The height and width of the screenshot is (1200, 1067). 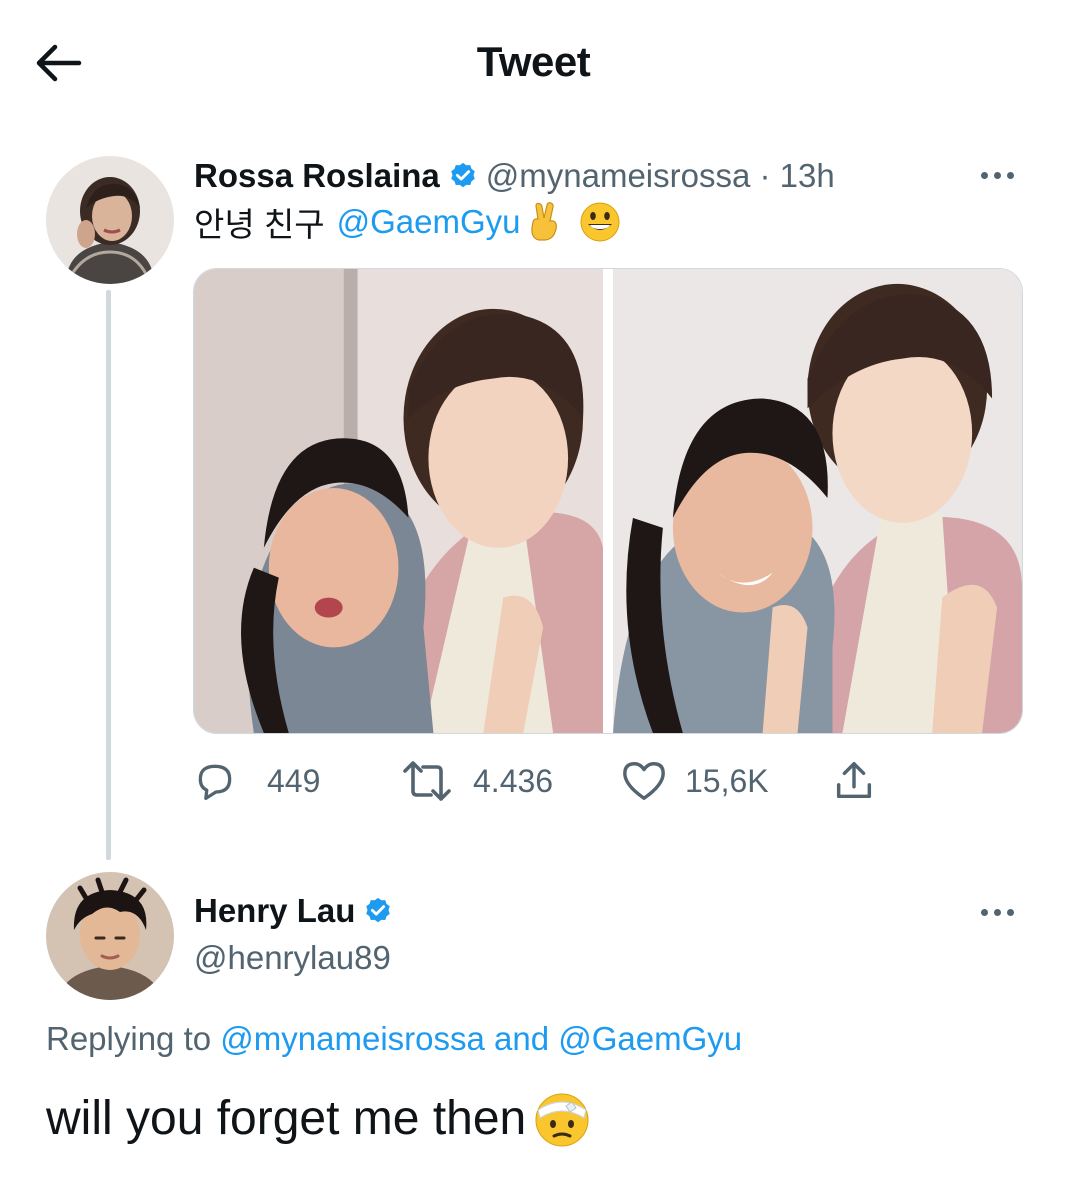 What do you see at coordinates (545, 222) in the screenshot?
I see `victory-hand-emoji-icon` at bounding box center [545, 222].